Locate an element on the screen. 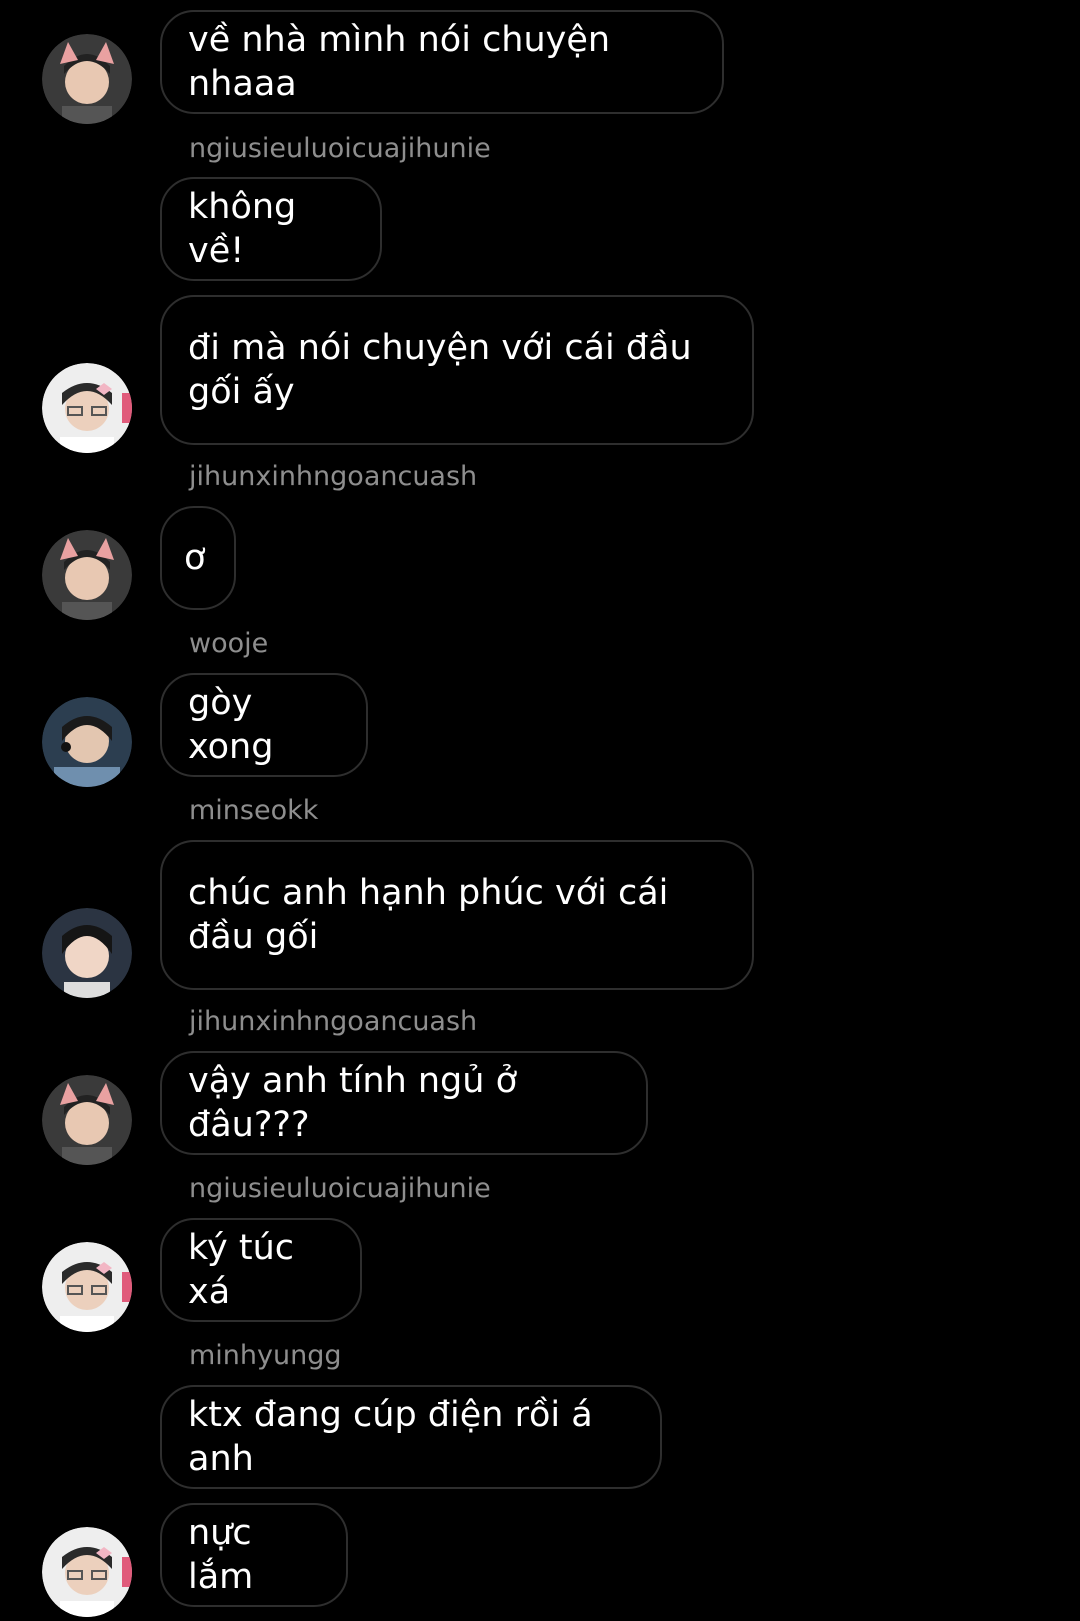  message-bubble: ktx đang cúp điện rồi á anh is located at coordinates (411, 1437).